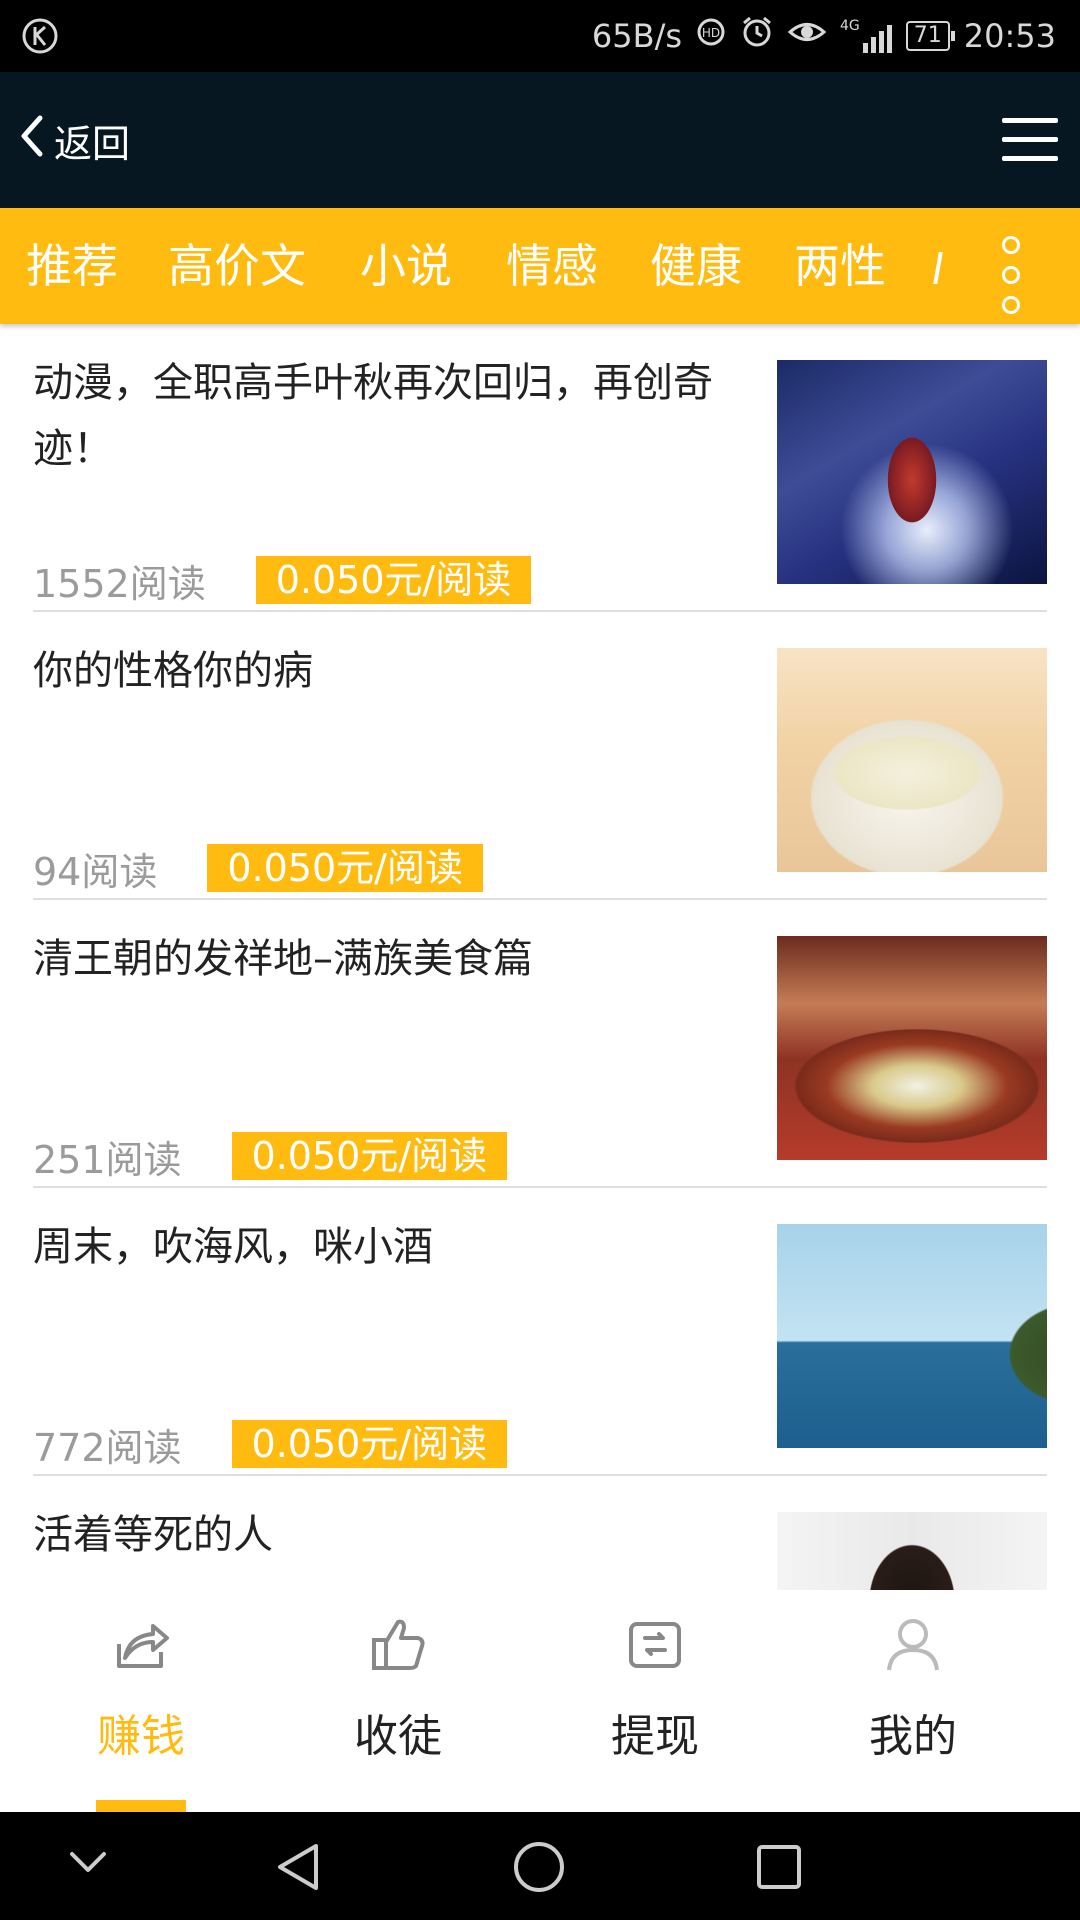  I want to click on read-count: 251阅读, so click(107, 1159).